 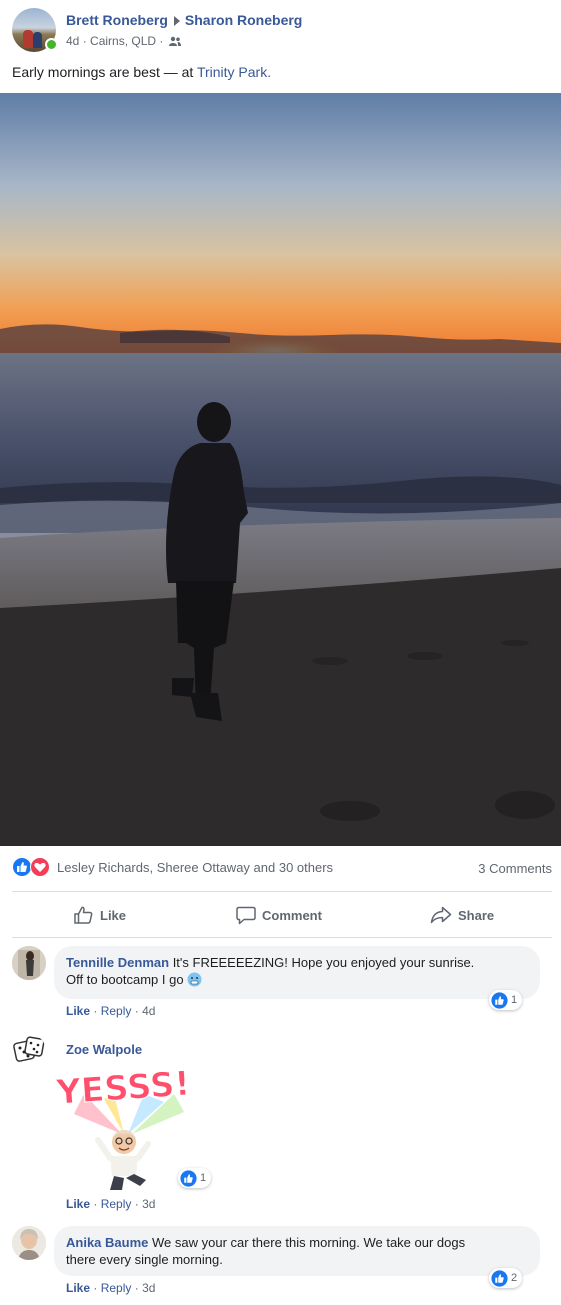 What do you see at coordinates (441, 915) in the screenshot?
I see `share-icon` at bounding box center [441, 915].